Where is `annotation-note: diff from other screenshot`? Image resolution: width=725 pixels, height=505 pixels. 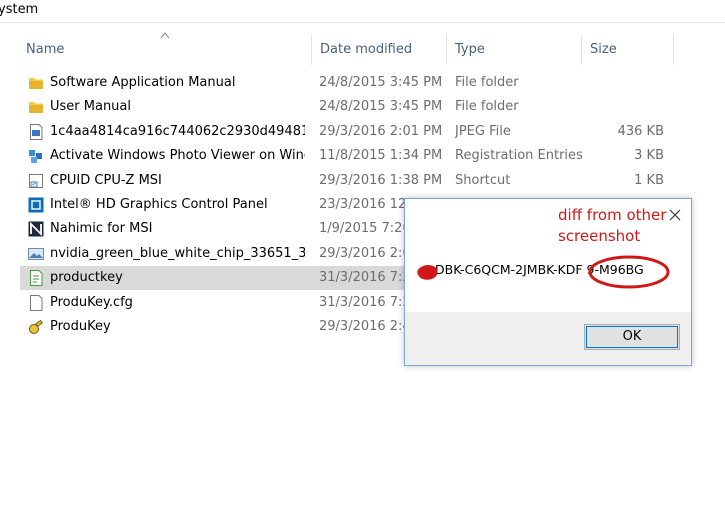
annotation-note: diff from other screenshot is located at coordinates (623, 226).